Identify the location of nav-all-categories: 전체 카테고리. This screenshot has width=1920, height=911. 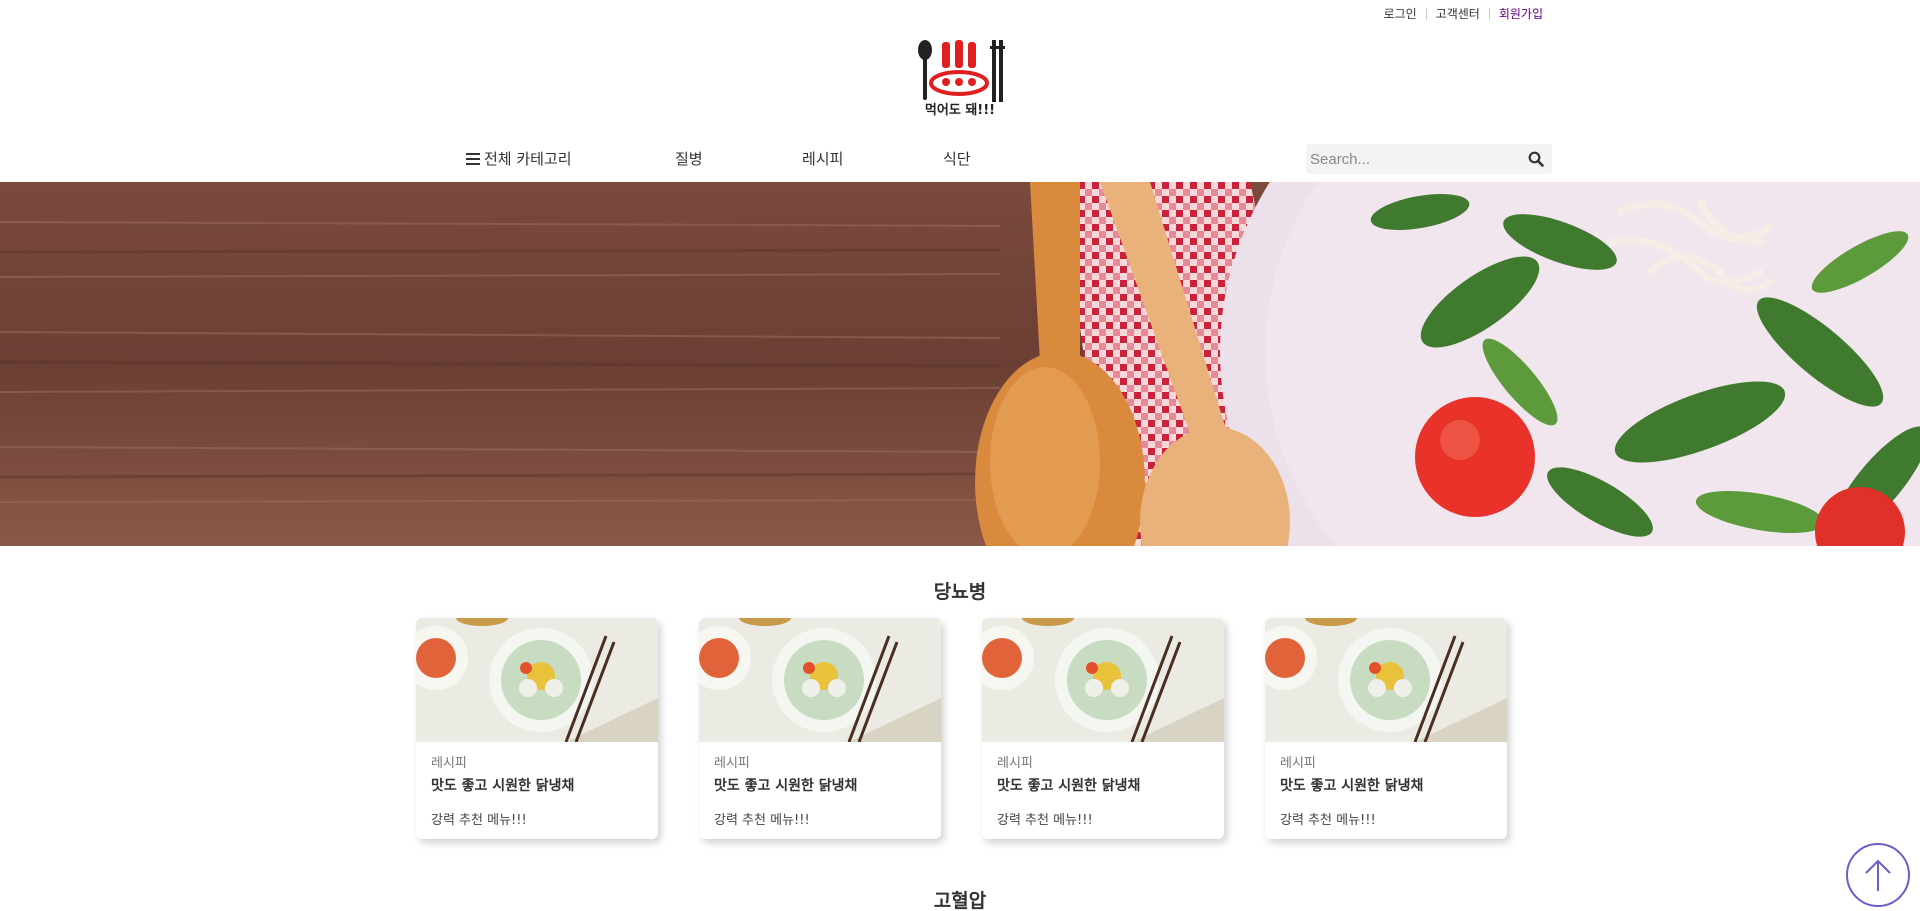
(519, 158).